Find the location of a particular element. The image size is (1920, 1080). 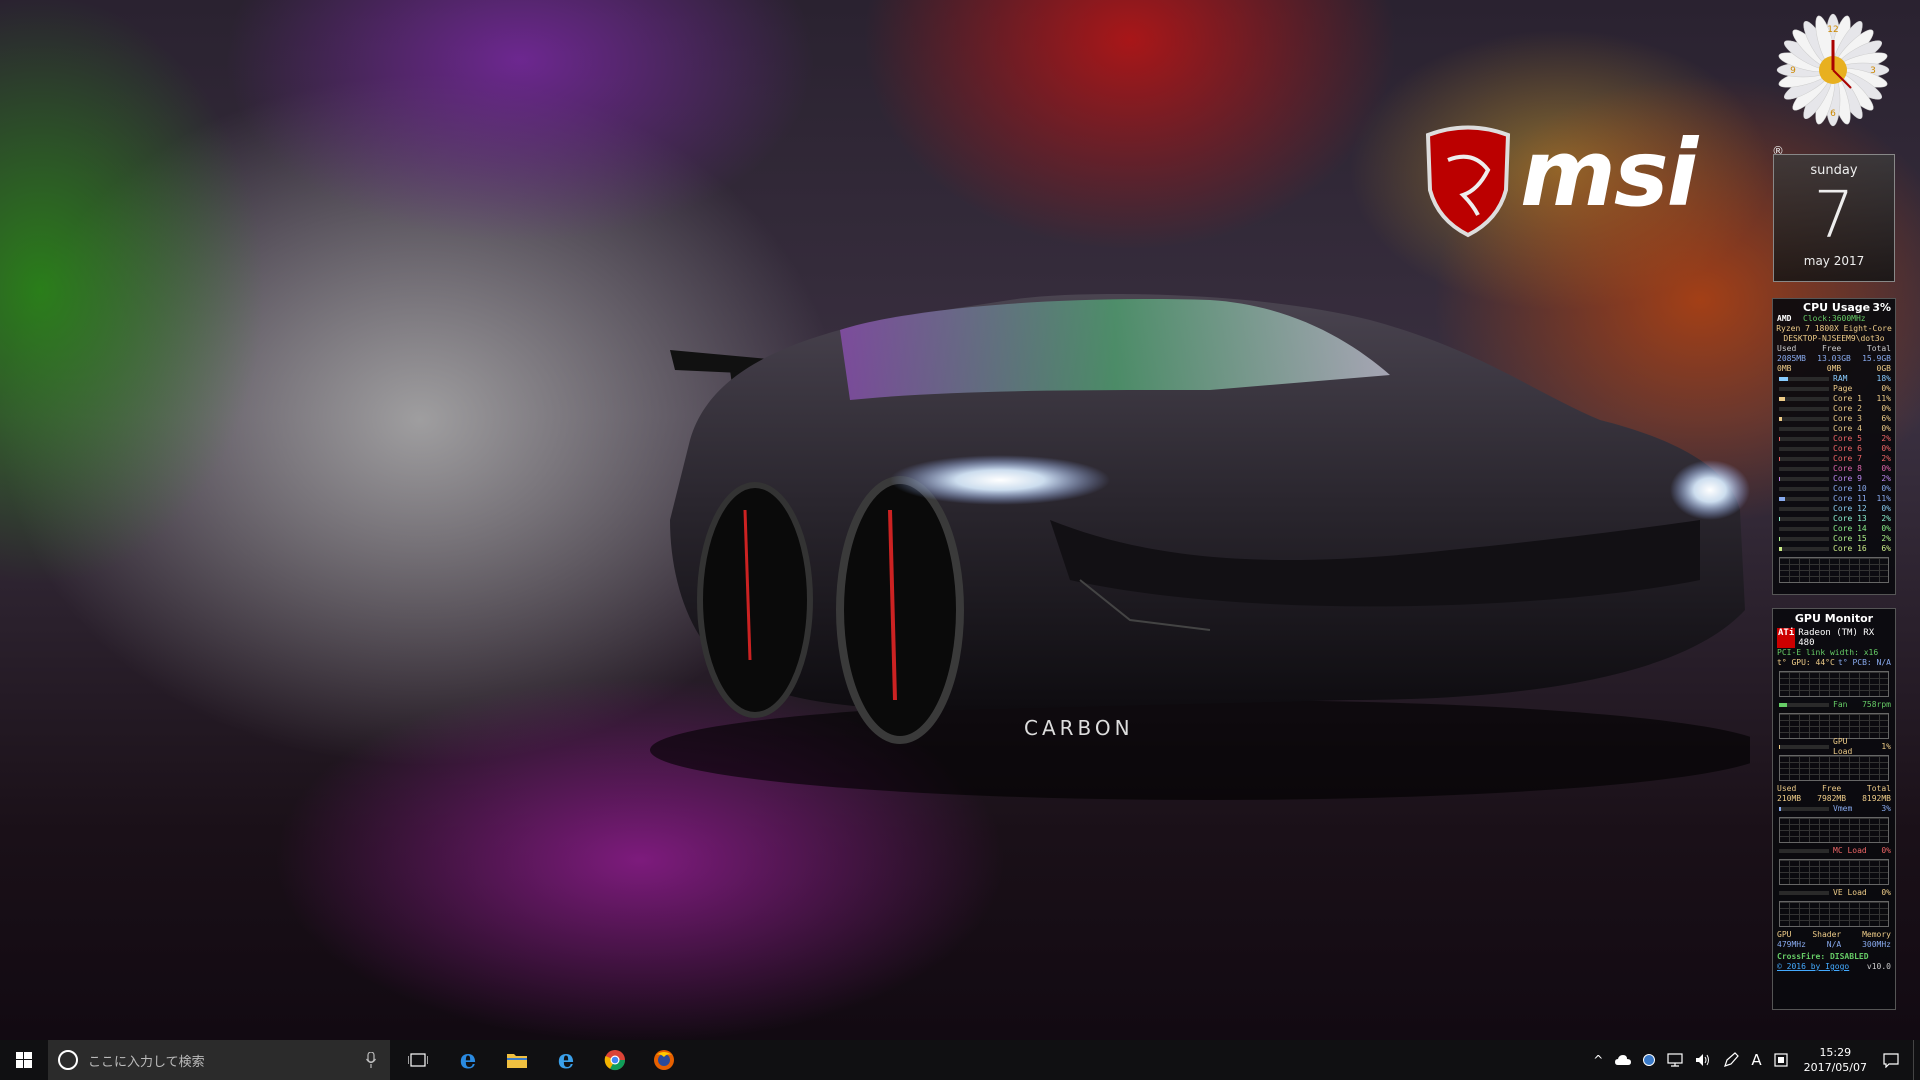

firefox-icon is located at coordinates (664, 1060).